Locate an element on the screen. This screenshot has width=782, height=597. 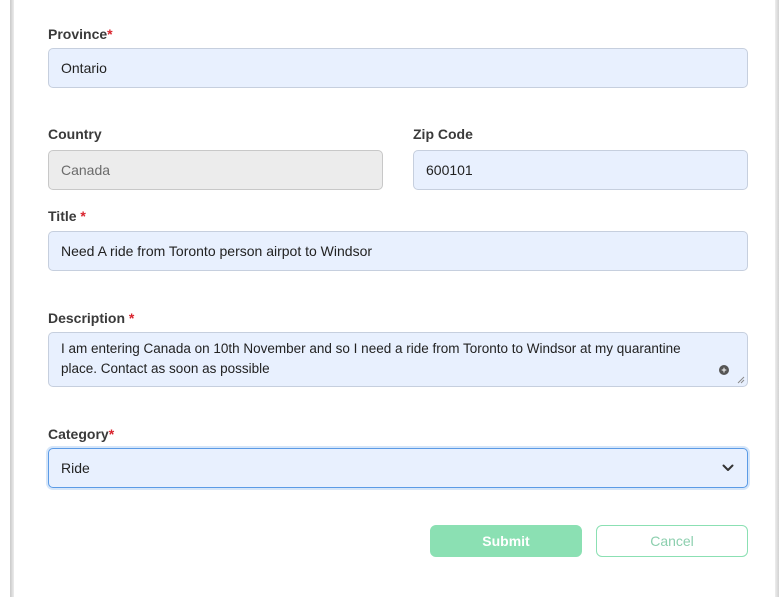
cancel-button: Cancel is located at coordinates (672, 541).